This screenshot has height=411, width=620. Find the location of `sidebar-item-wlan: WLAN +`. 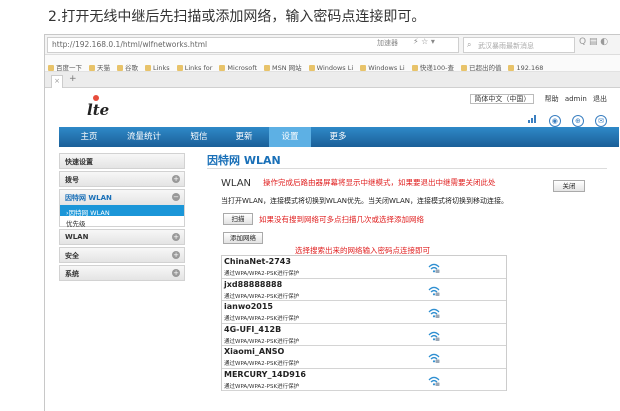

sidebar-item-wlan: WLAN + is located at coordinates (122, 237).